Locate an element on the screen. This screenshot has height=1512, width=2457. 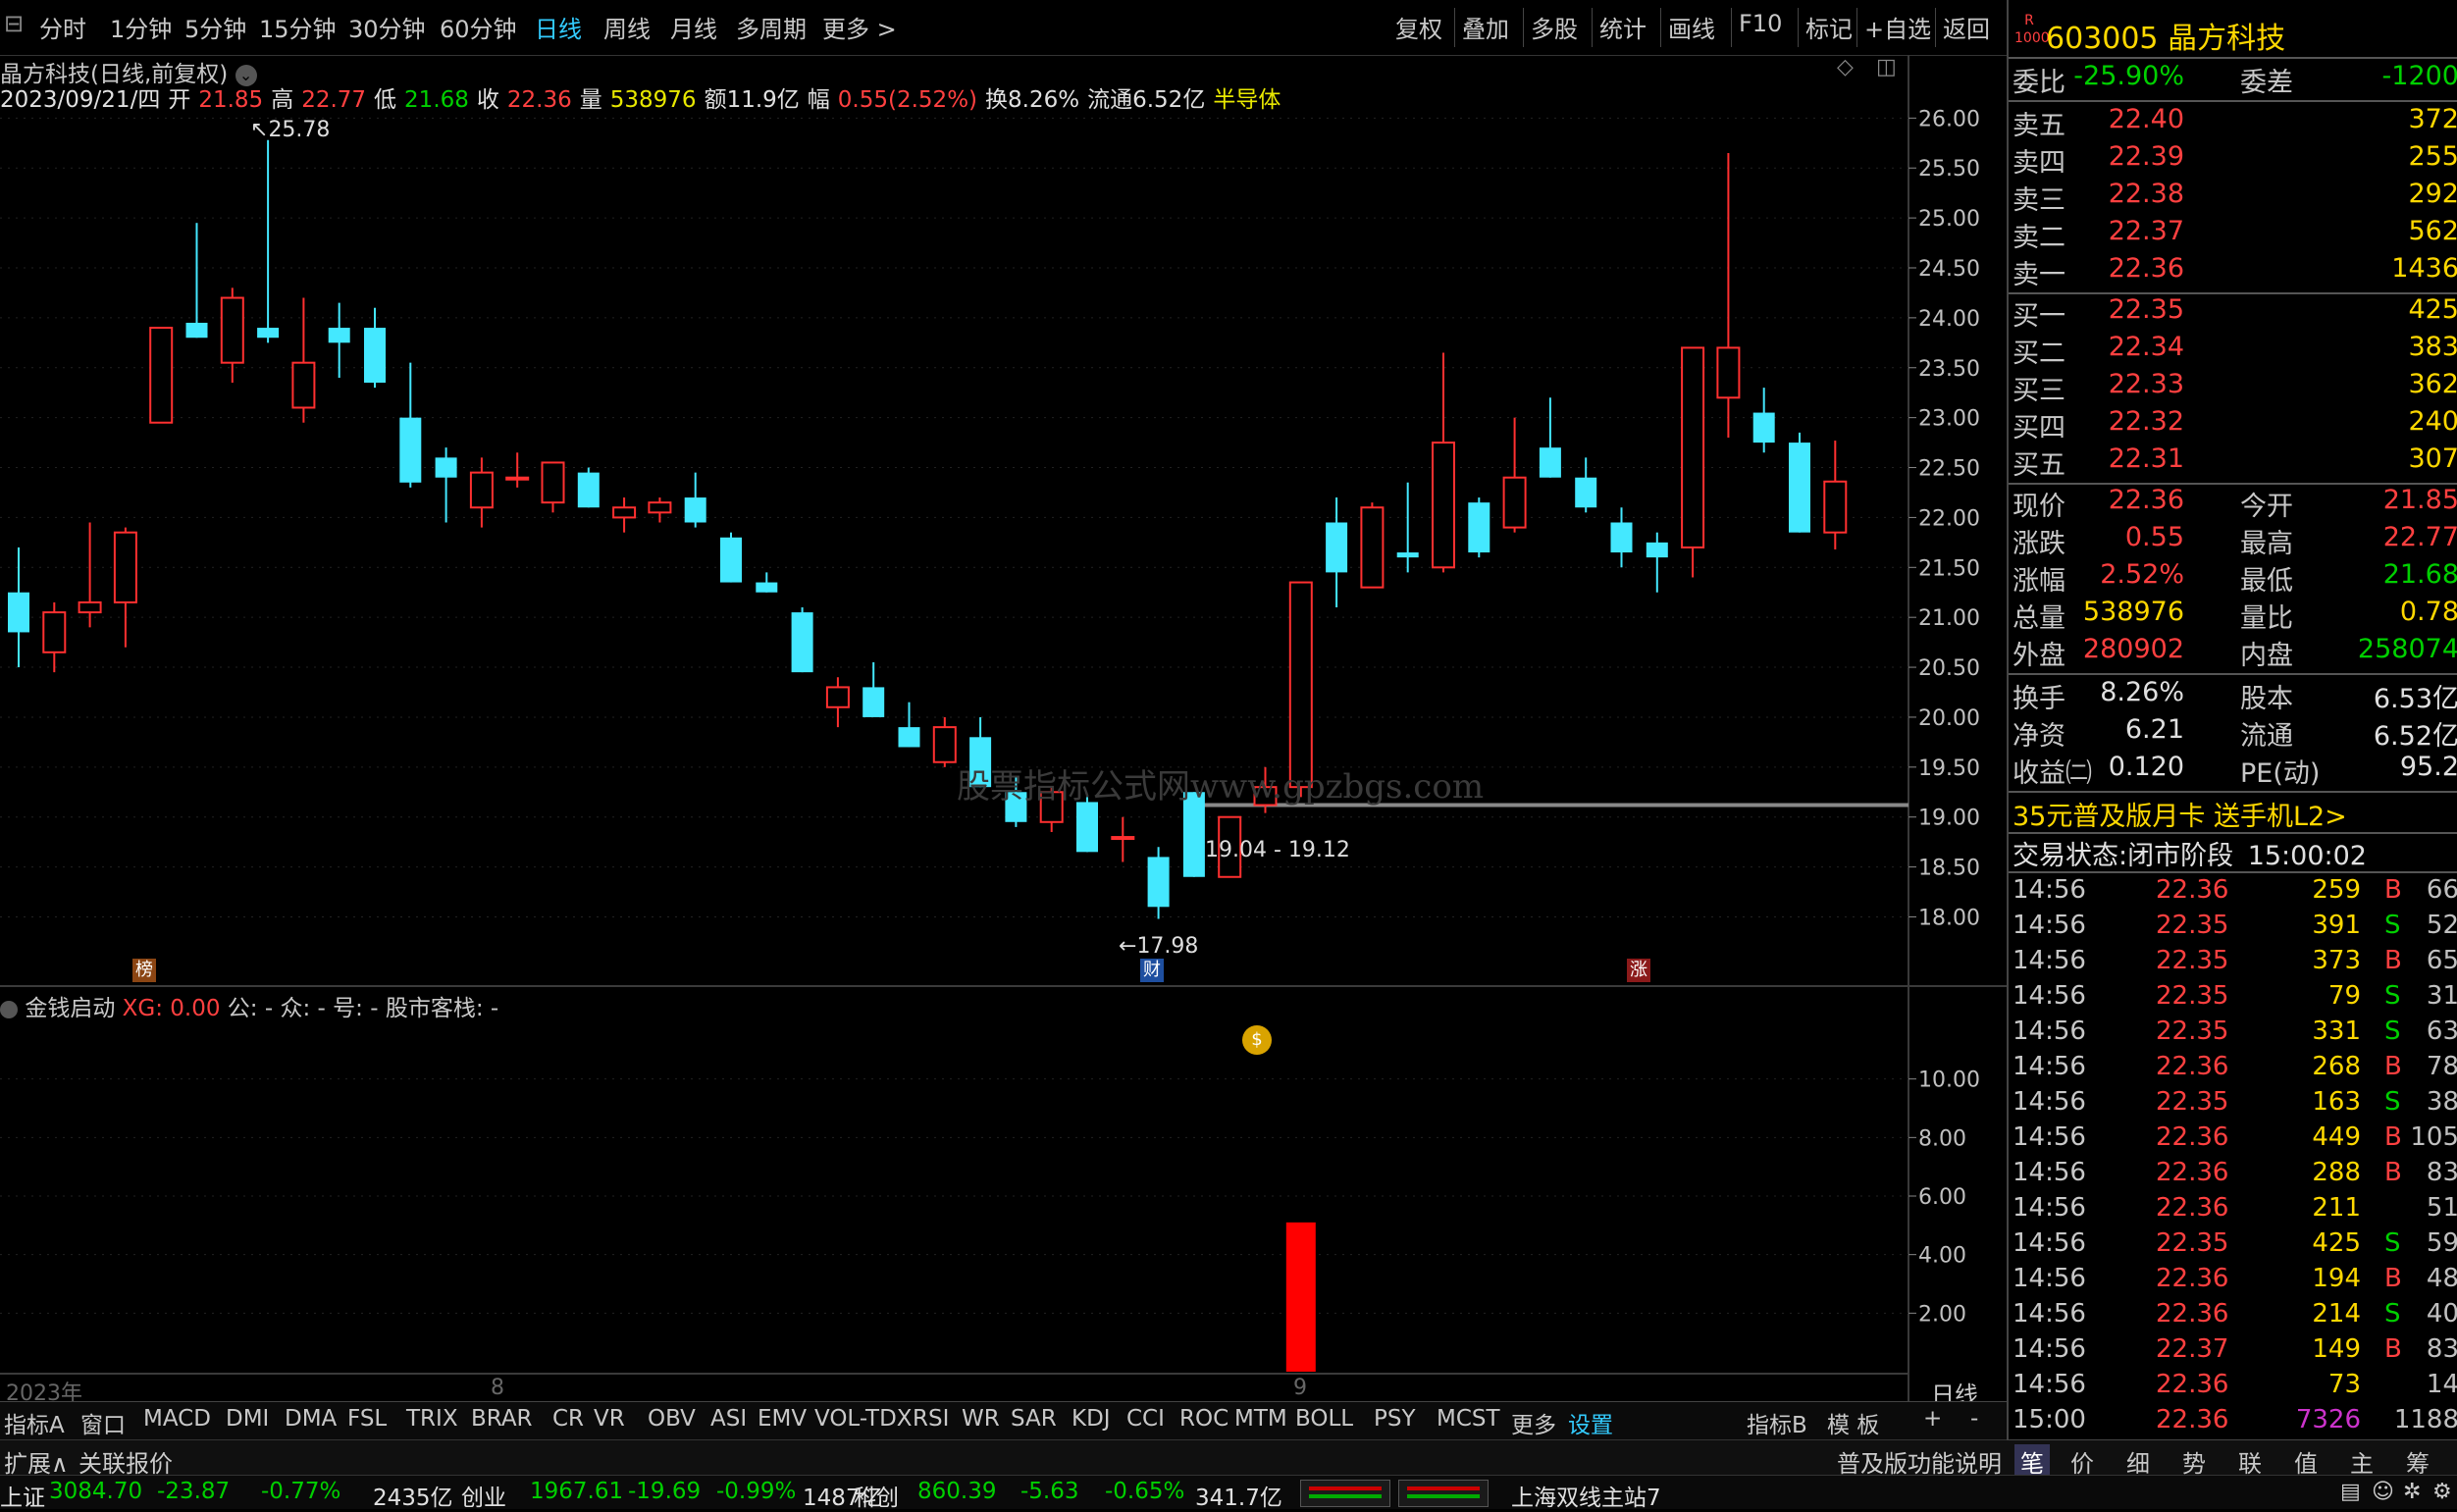
quote-tab-6: 主 is located at coordinates (2362, 1461).